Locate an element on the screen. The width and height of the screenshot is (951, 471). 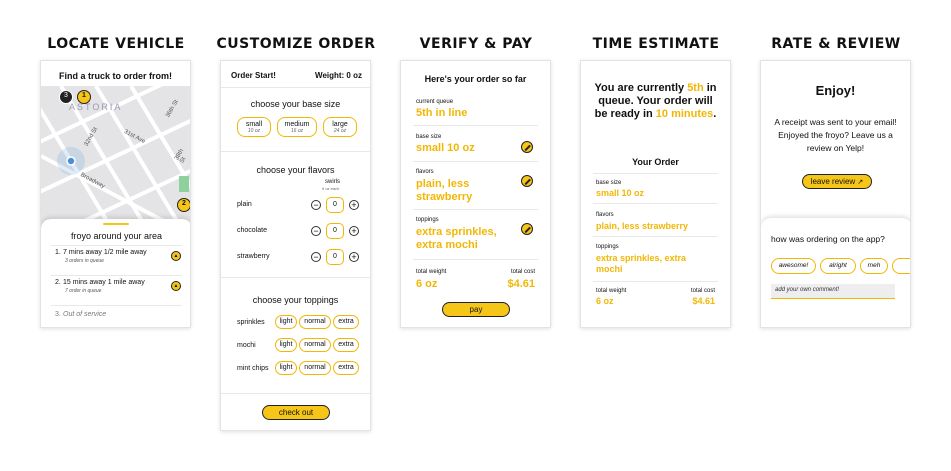
toppings-value: extra sprinkles, extra mochi is located at coordinates (456, 238).